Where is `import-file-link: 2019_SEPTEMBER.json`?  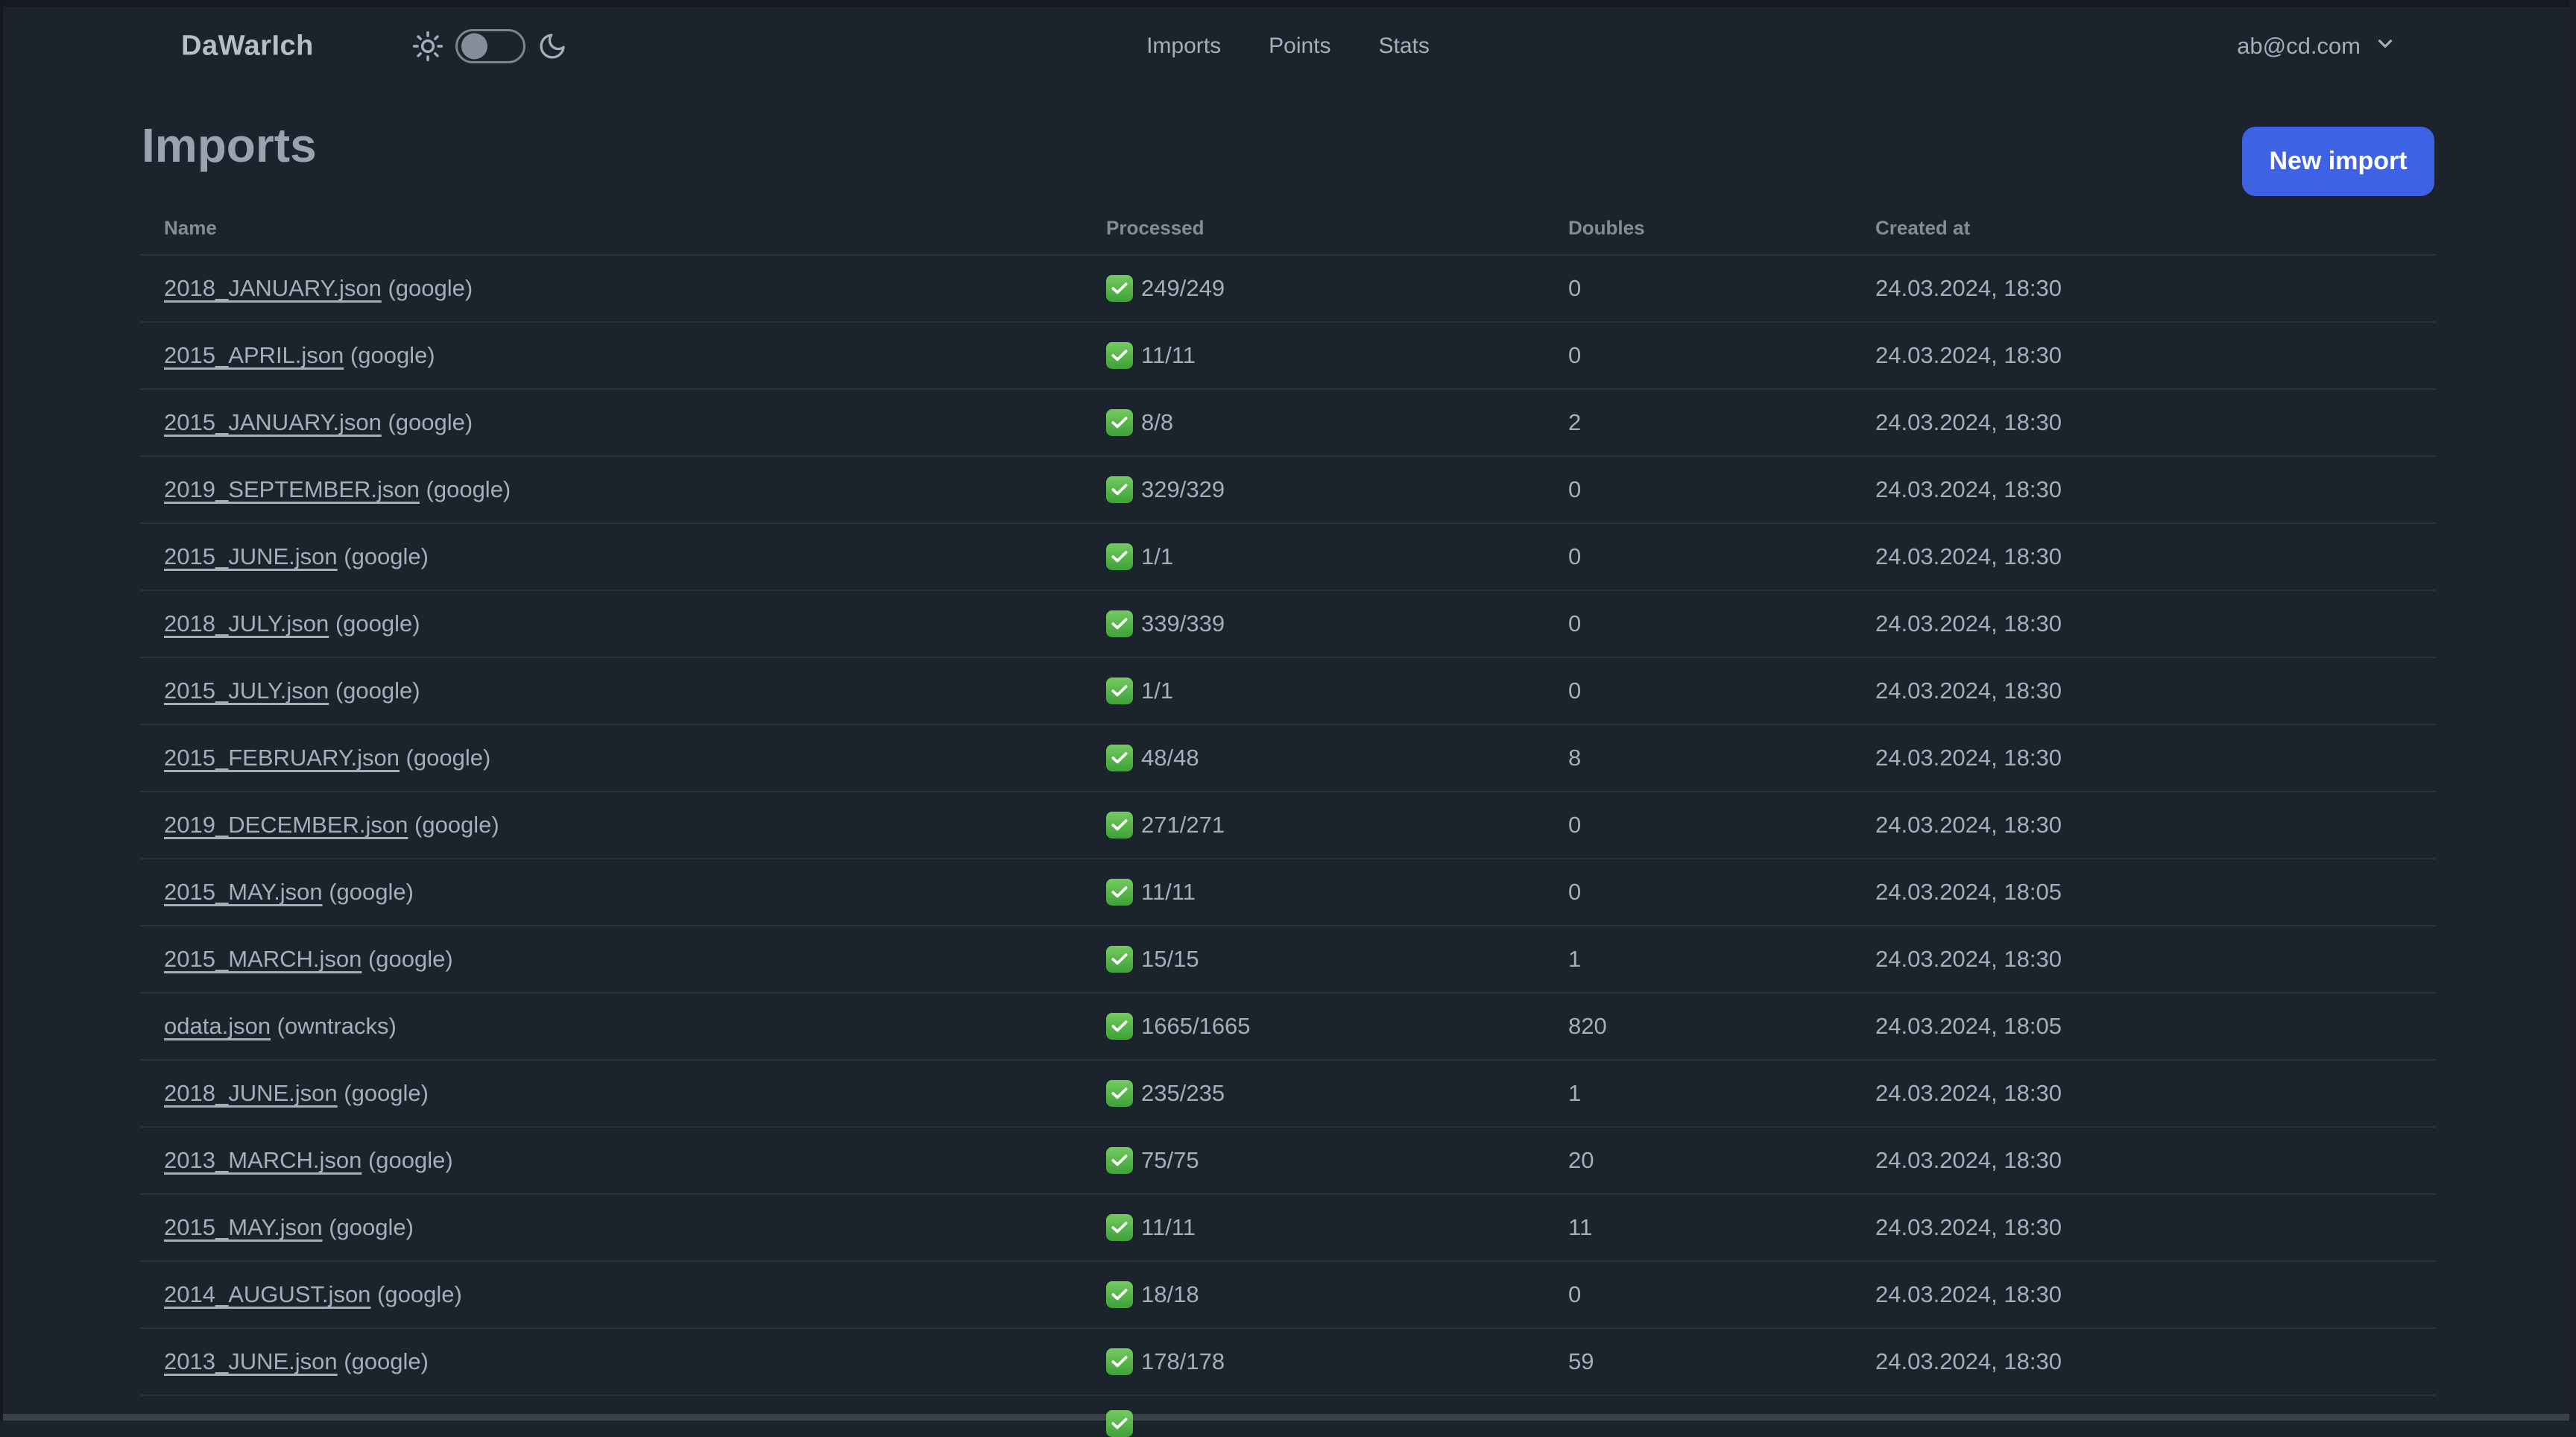 import-file-link: 2019_SEPTEMBER.json is located at coordinates (292, 489).